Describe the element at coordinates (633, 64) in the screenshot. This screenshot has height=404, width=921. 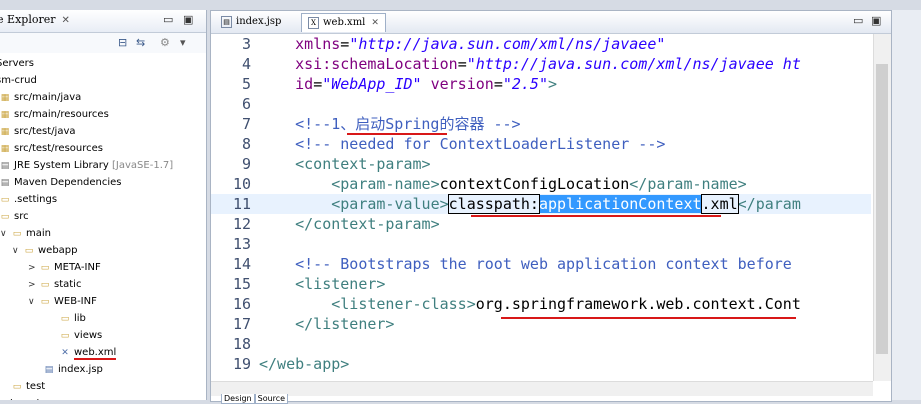
I see `xml-value: "http://java.sun.com/xml/ns/javaee ht` at that location.